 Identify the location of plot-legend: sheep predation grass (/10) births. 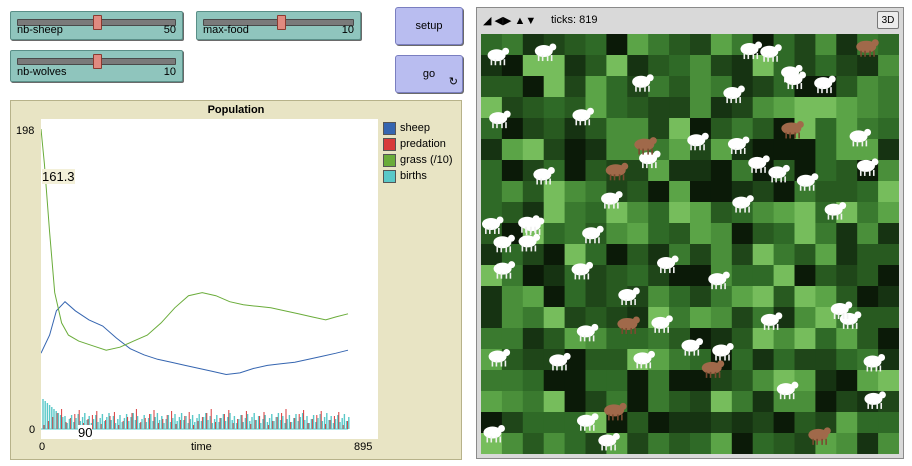
(418, 152).